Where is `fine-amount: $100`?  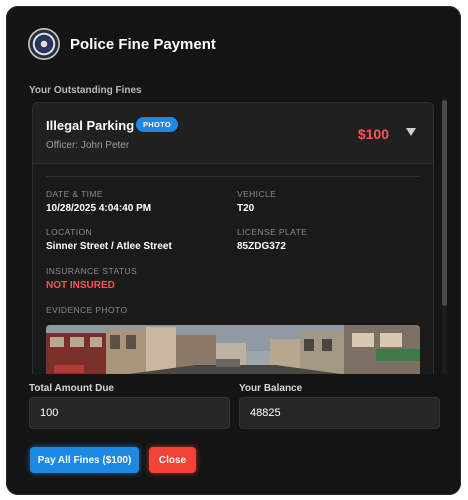 fine-amount: $100 is located at coordinates (373, 134).